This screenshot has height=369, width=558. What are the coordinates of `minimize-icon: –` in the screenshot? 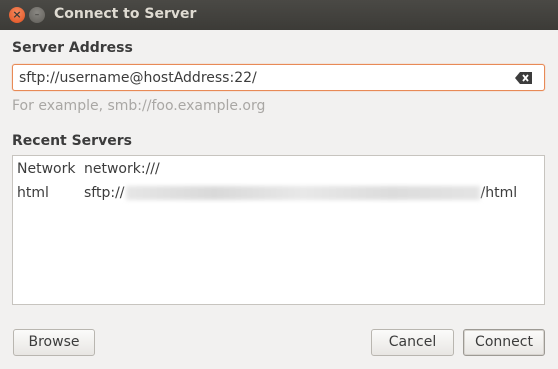 It's located at (37, 15).